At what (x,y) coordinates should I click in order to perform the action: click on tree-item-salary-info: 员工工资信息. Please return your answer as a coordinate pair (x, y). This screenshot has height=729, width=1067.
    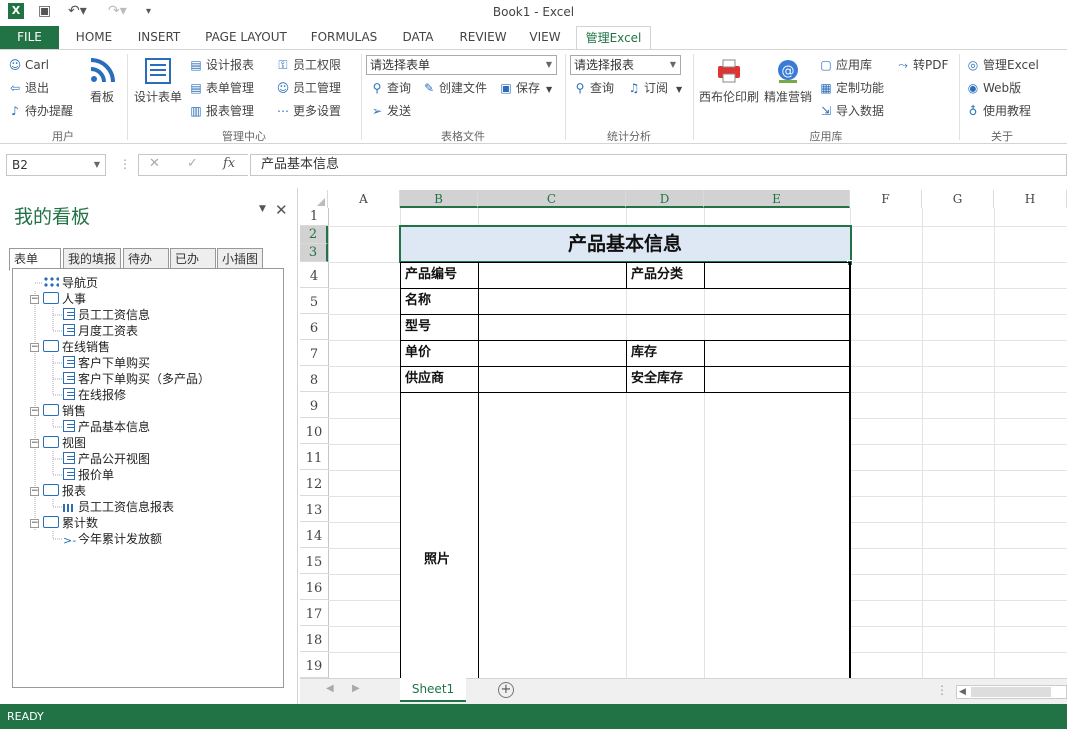
    Looking at the image, I should click on (106, 315).